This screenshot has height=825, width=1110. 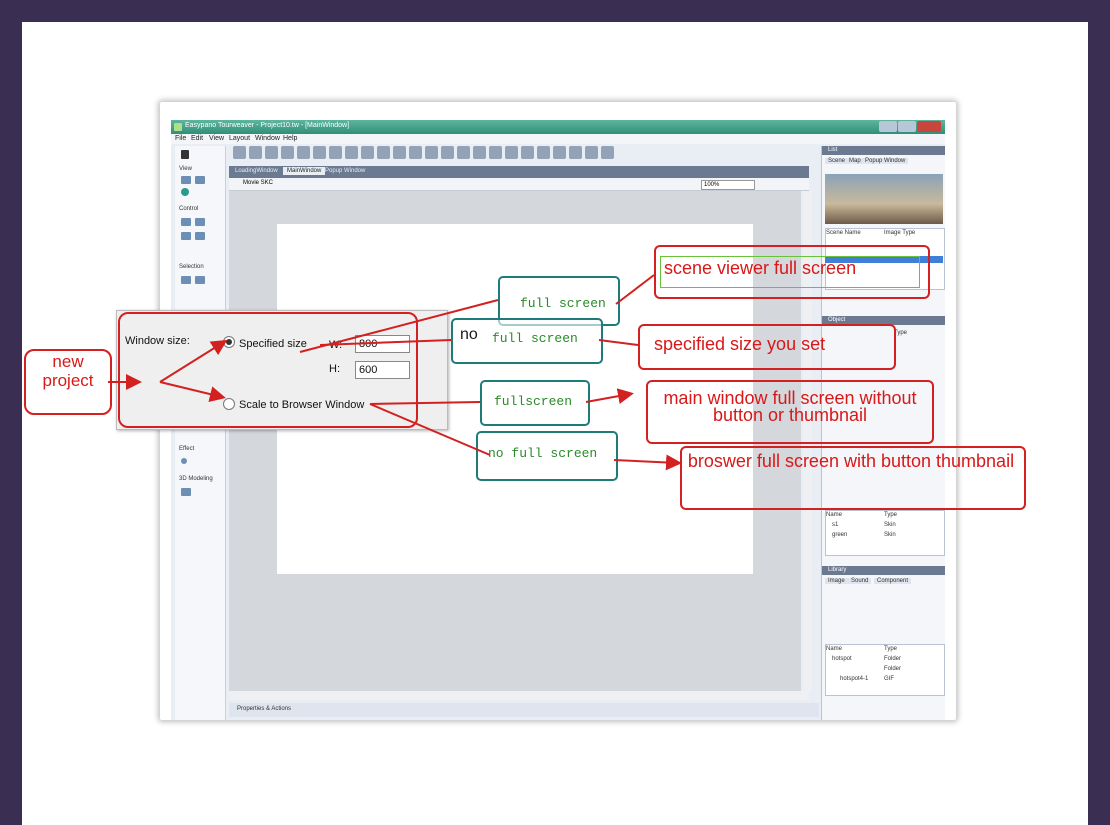 I want to click on menu-edit: Edit, so click(x=197, y=138).